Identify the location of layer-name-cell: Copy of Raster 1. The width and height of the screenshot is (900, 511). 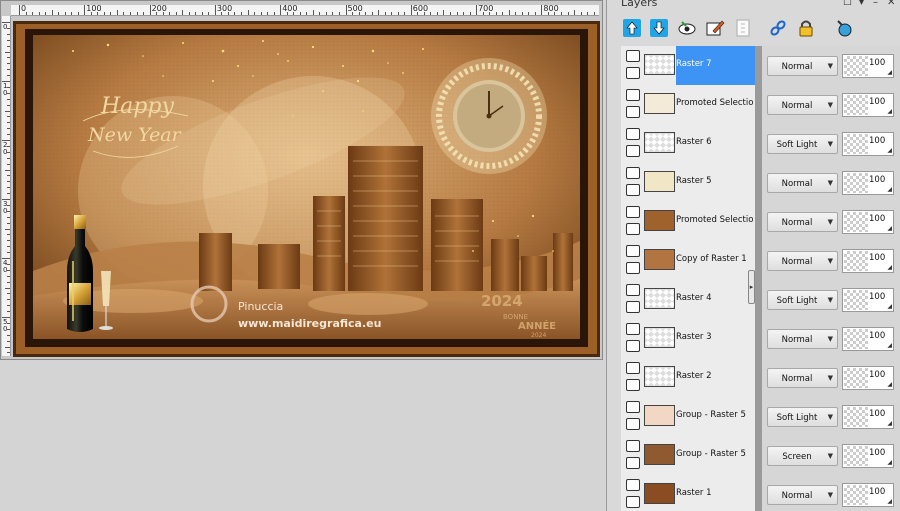
(688, 260).